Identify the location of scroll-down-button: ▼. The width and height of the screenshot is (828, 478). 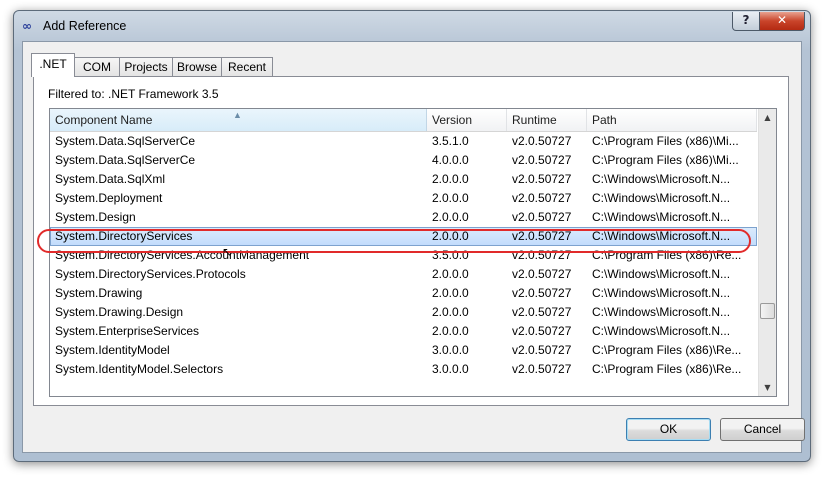
(767, 387).